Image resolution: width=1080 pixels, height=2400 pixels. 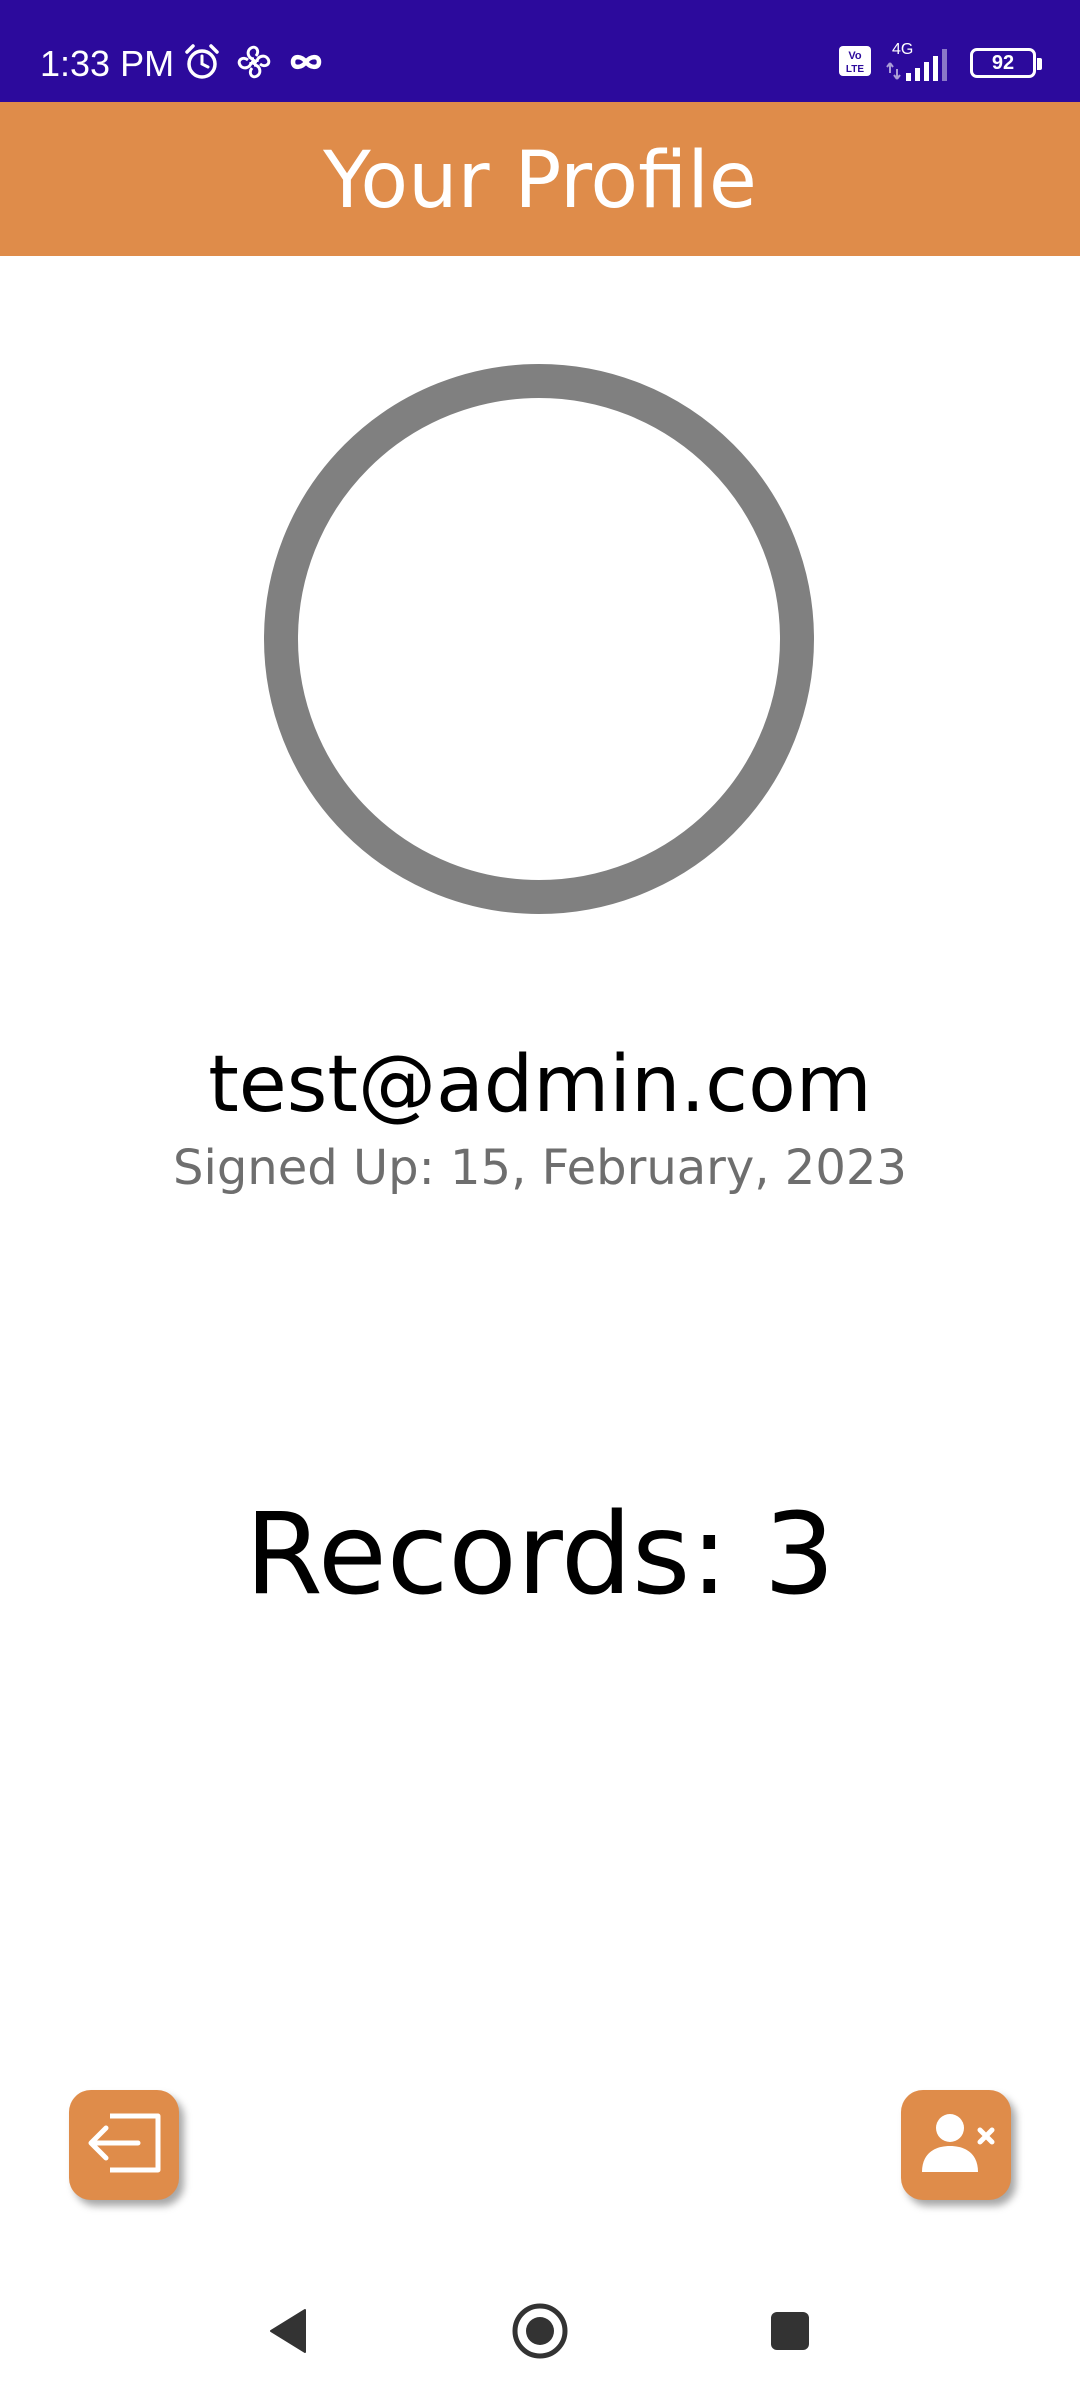 I want to click on back-icon, so click(x=287, y=2333).